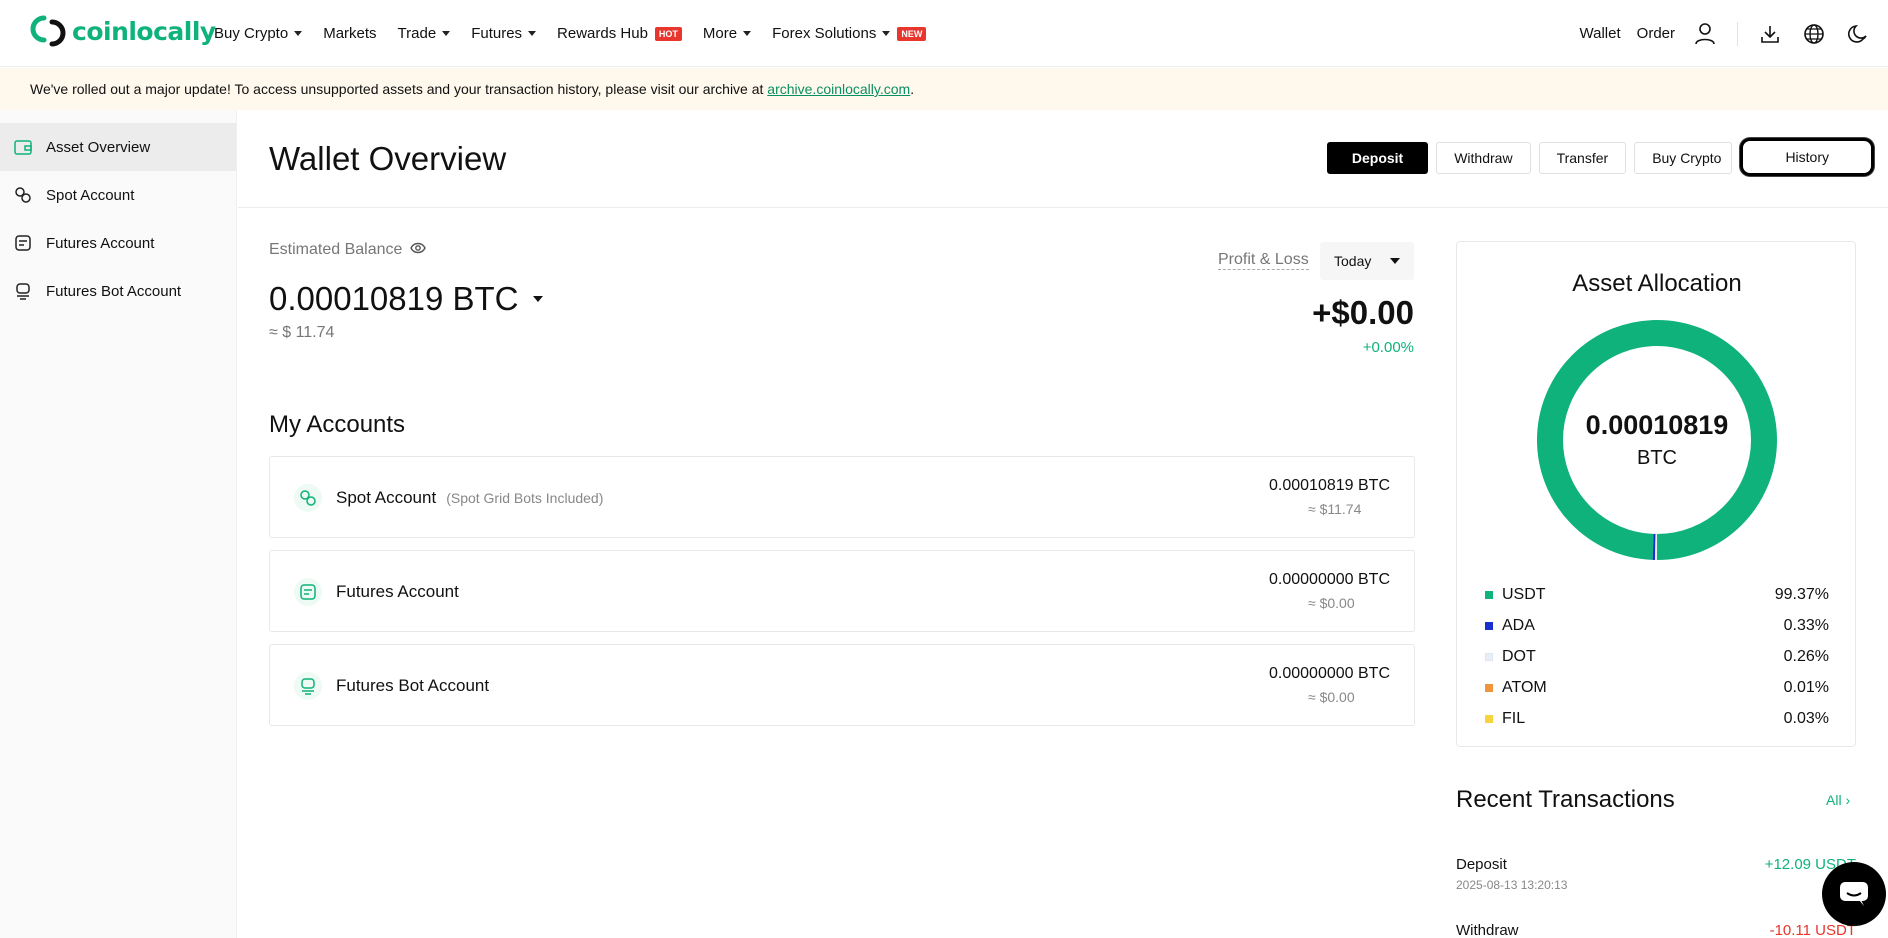  I want to click on sidebar-item-futures-account: Futures Account, so click(118, 243).